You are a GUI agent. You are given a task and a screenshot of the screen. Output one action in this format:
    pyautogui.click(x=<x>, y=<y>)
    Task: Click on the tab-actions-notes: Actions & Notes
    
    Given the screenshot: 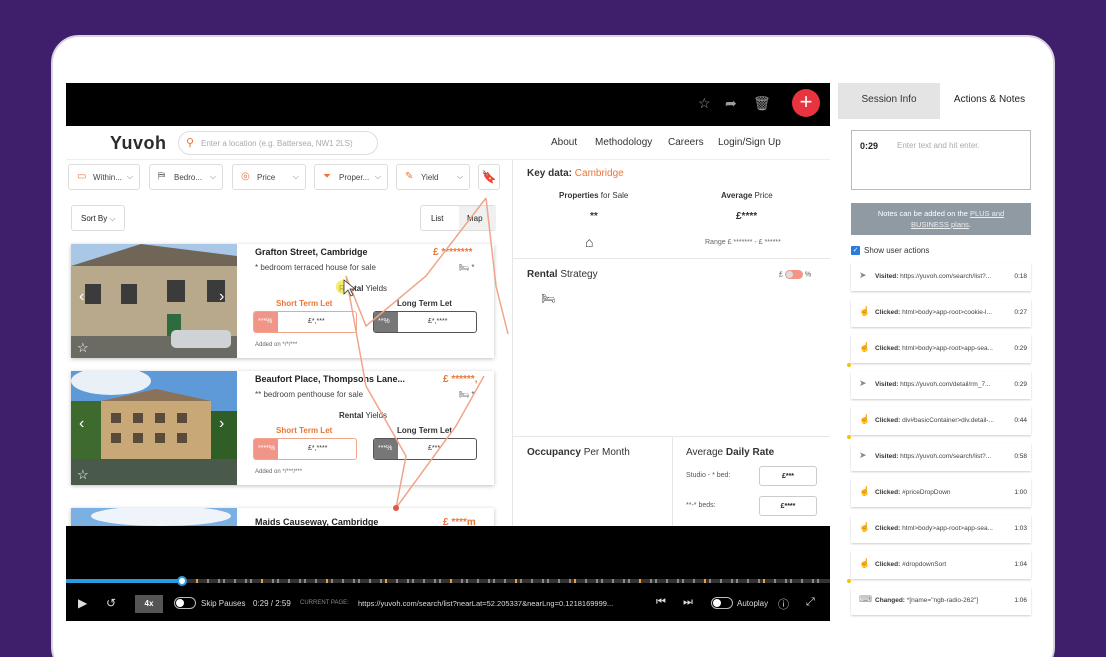 What is the action you would take?
    pyautogui.click(x=989, y=101)
    